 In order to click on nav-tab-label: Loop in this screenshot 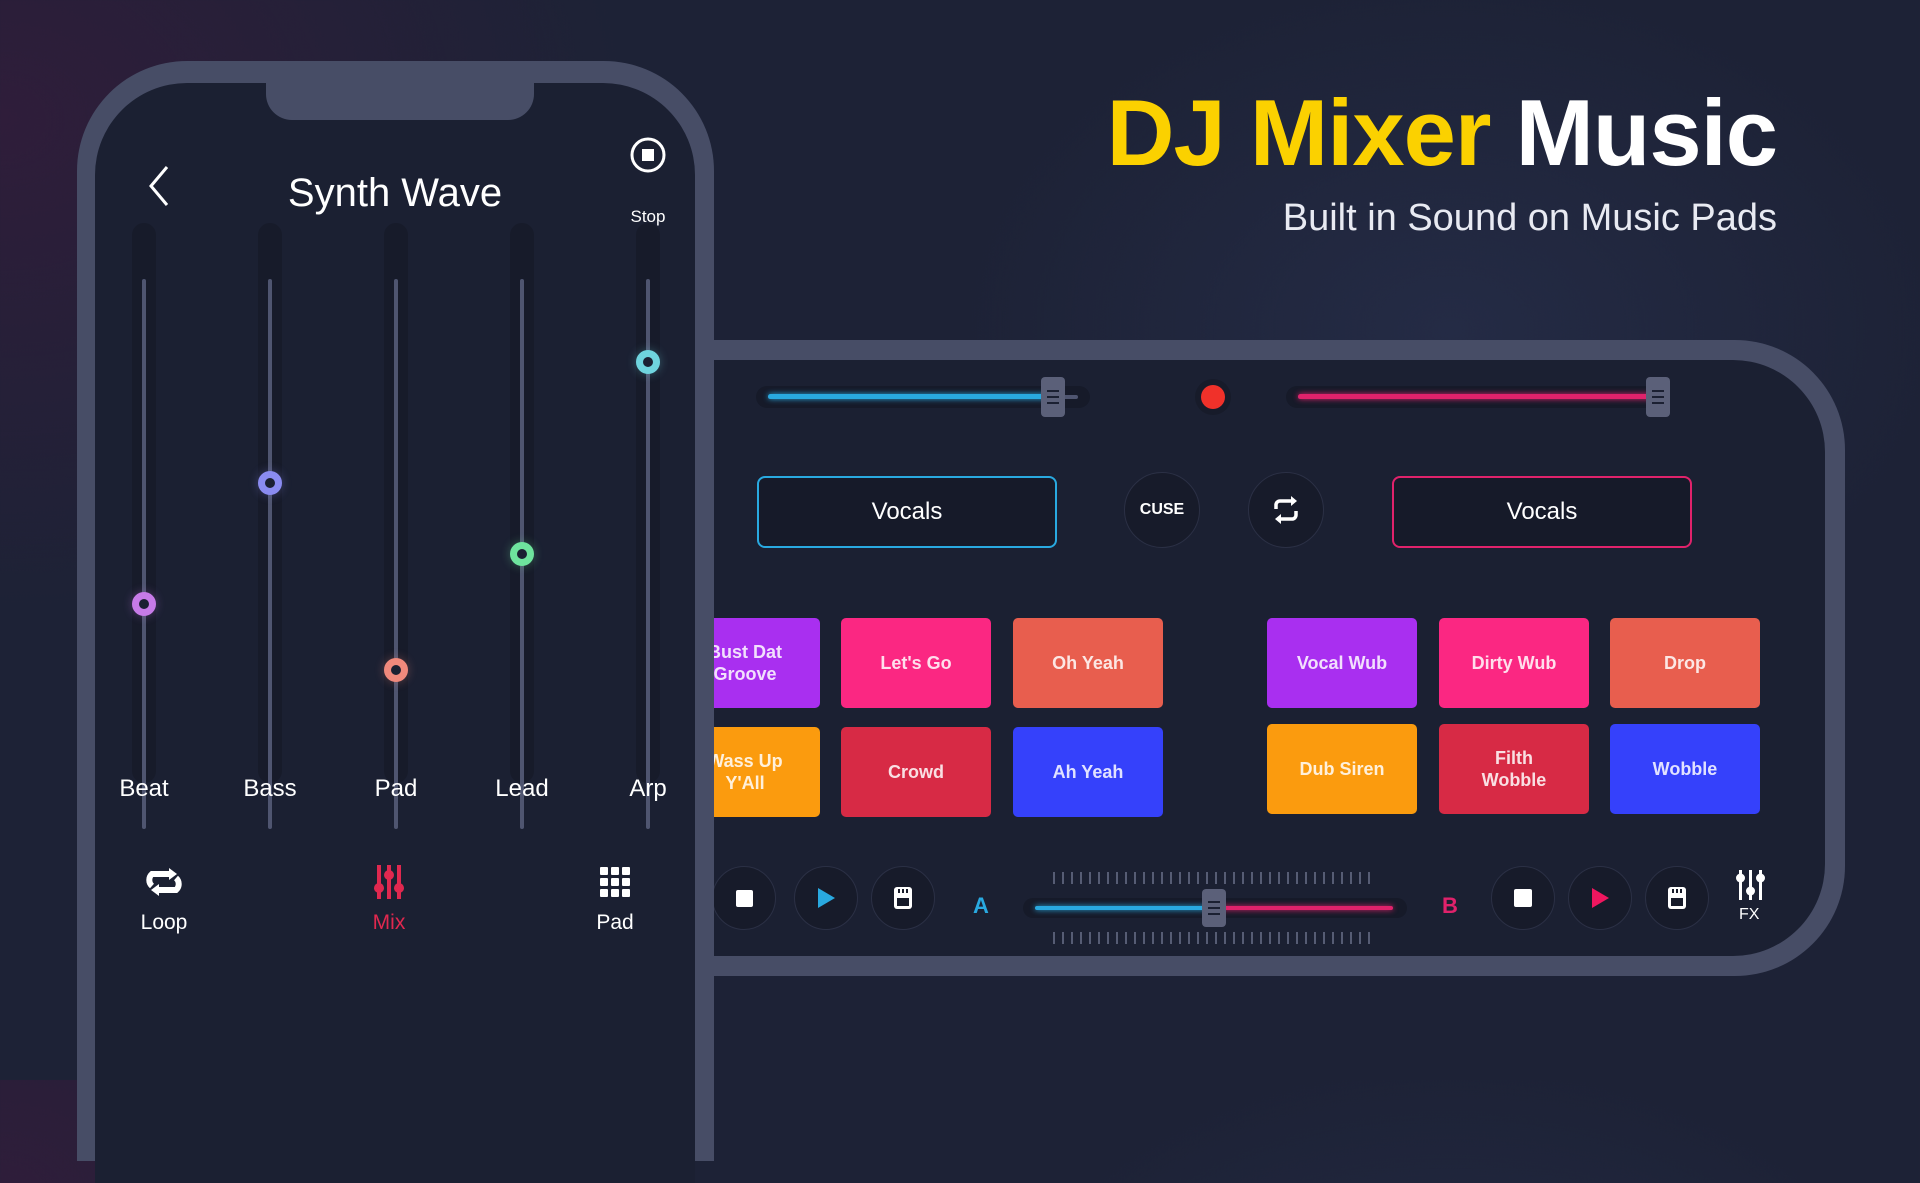, I will do `click(164, 922)`.